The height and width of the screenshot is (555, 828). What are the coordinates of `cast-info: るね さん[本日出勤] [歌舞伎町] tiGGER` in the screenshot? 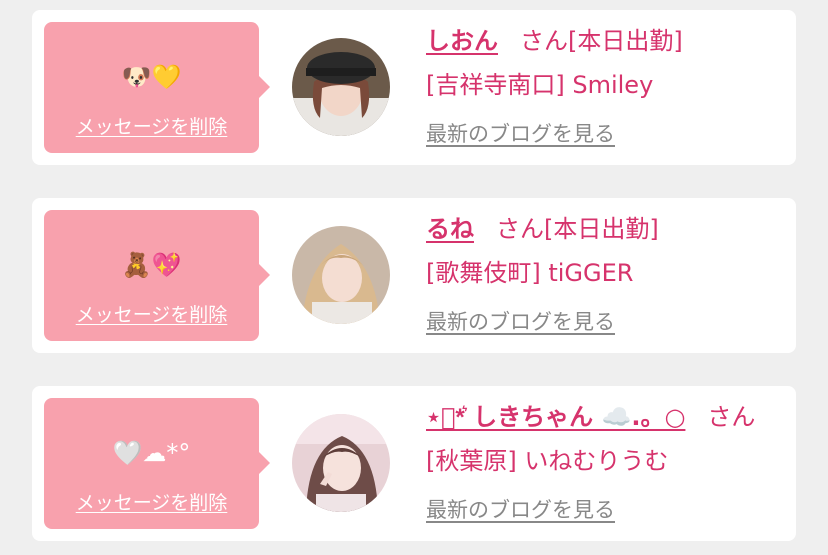 It's located at (606, 251).